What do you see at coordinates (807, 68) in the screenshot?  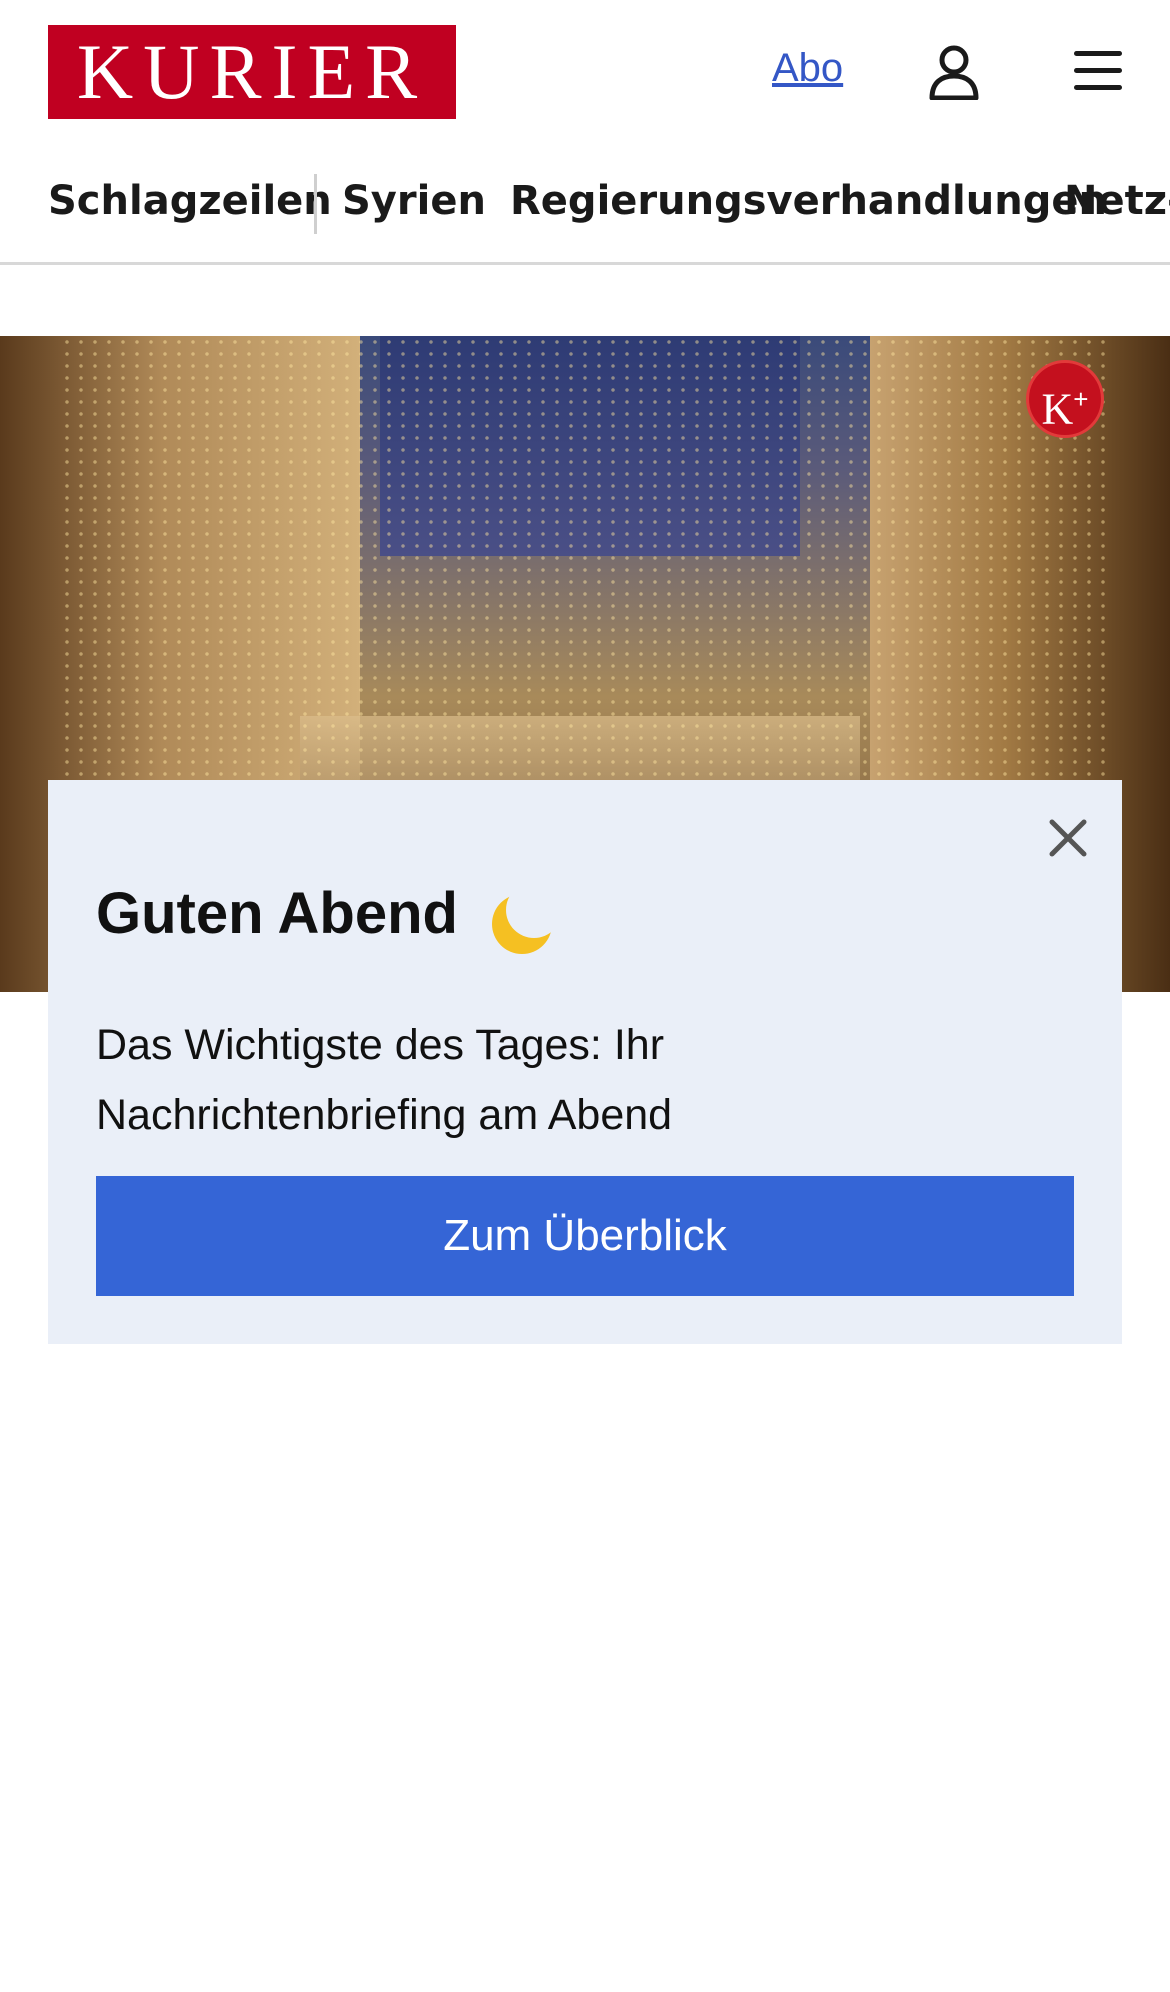 I see `abo-link: Abo` at bounding box center [807, 68].